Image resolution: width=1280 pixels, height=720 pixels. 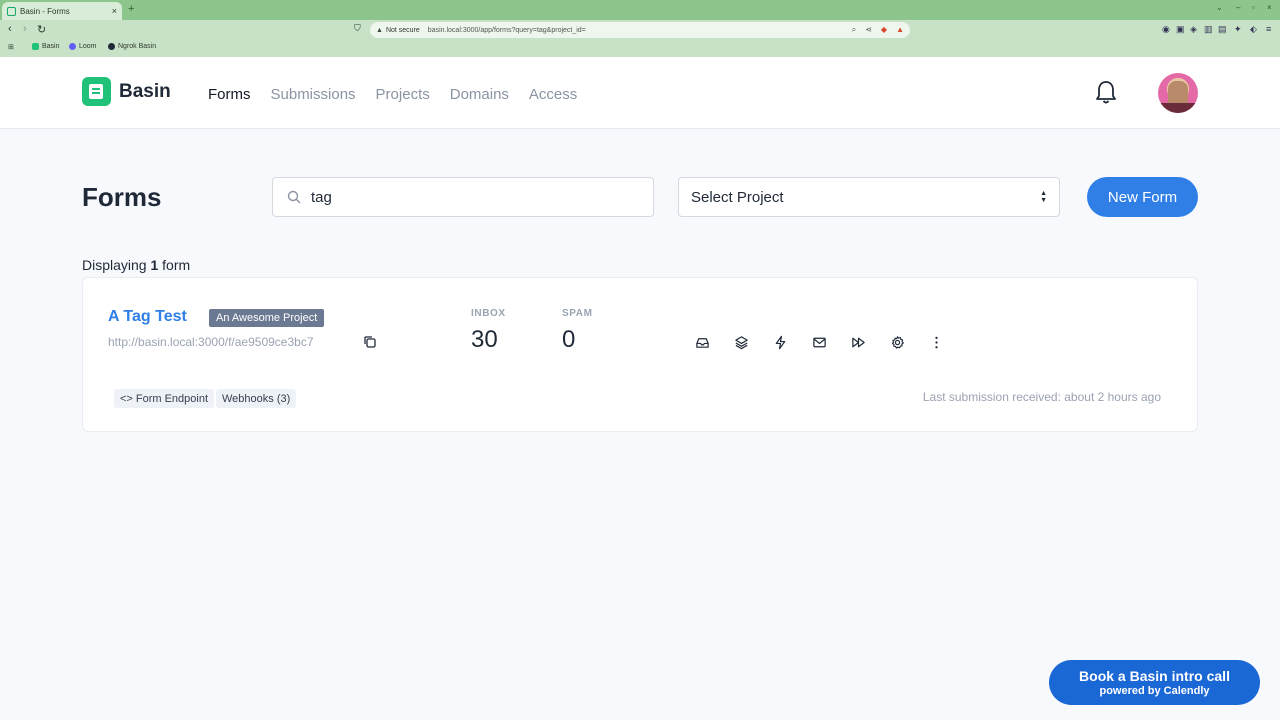 What do you see at coordinates (1106, 92) in the screenshot?
I see `notifications-bell-icon` at bounding box center [1106, 92].